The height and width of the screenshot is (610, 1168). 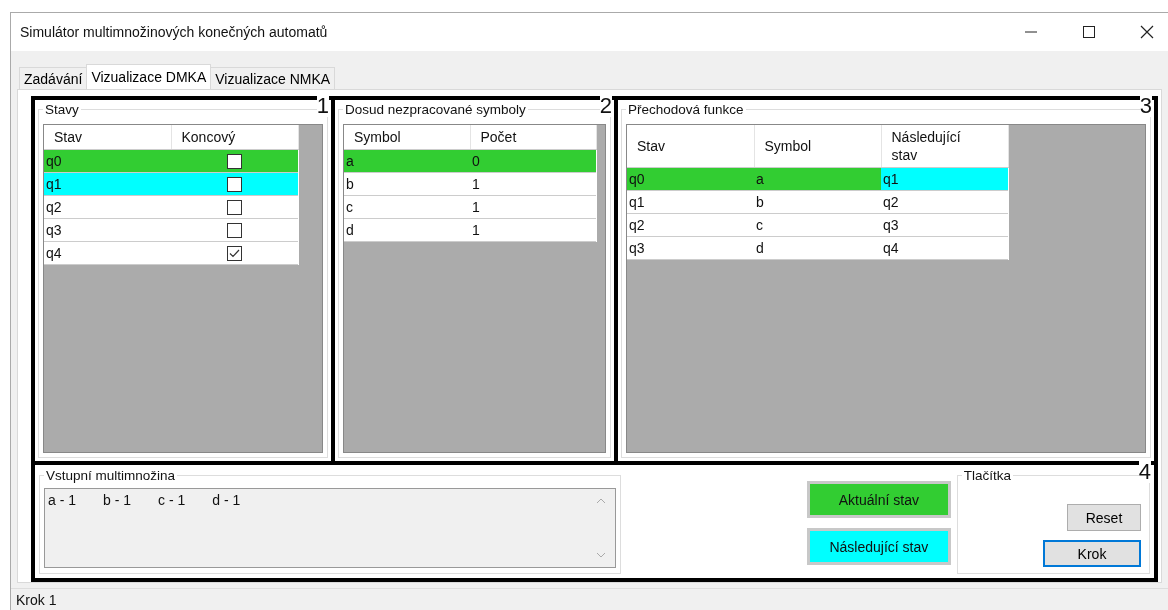 What do you see at coordinates (36, 600) in the screenshot?
I see `status-text: Krok 1` at bounding box center [36, 600].